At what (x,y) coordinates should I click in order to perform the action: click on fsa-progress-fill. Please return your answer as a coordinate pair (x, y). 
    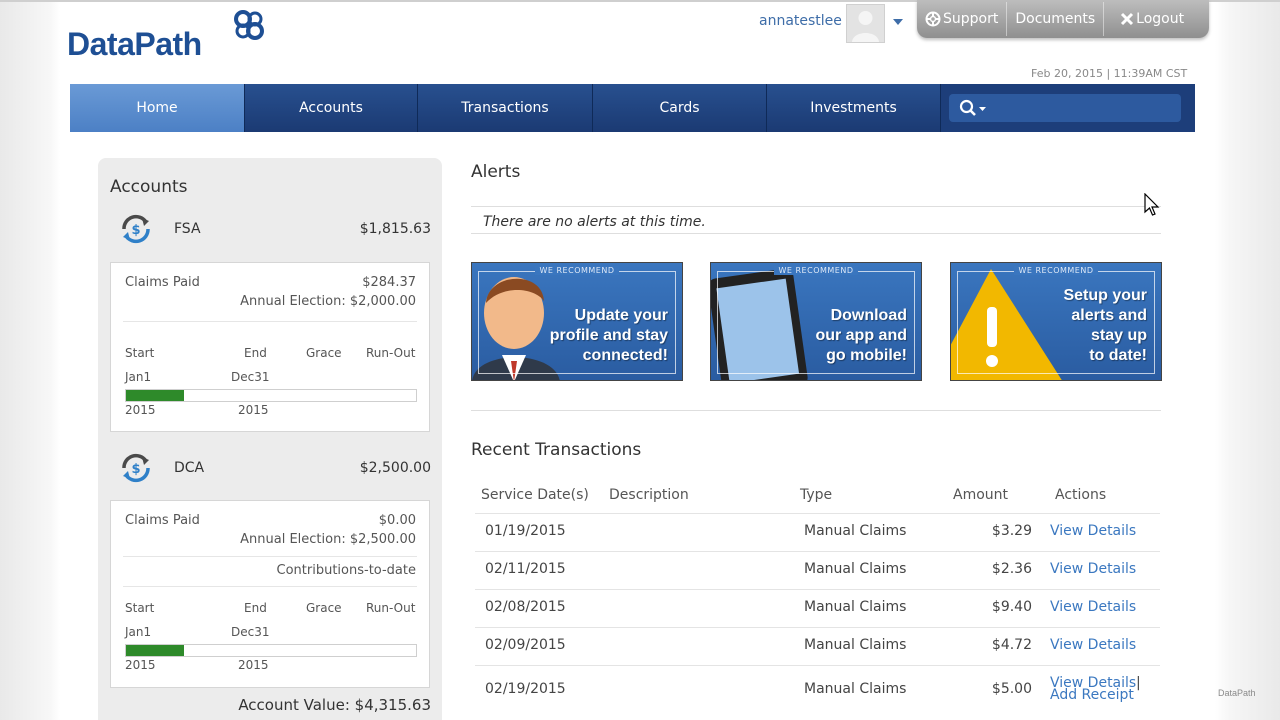
    Looking at the image, I should click on (155, 395).